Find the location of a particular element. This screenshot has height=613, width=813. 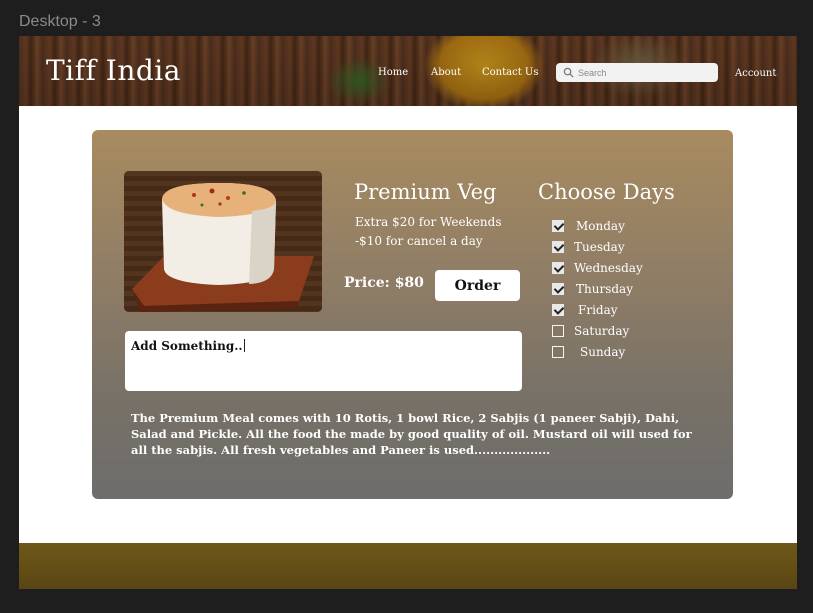

order-button: Order is located at coordinates (477, 285).